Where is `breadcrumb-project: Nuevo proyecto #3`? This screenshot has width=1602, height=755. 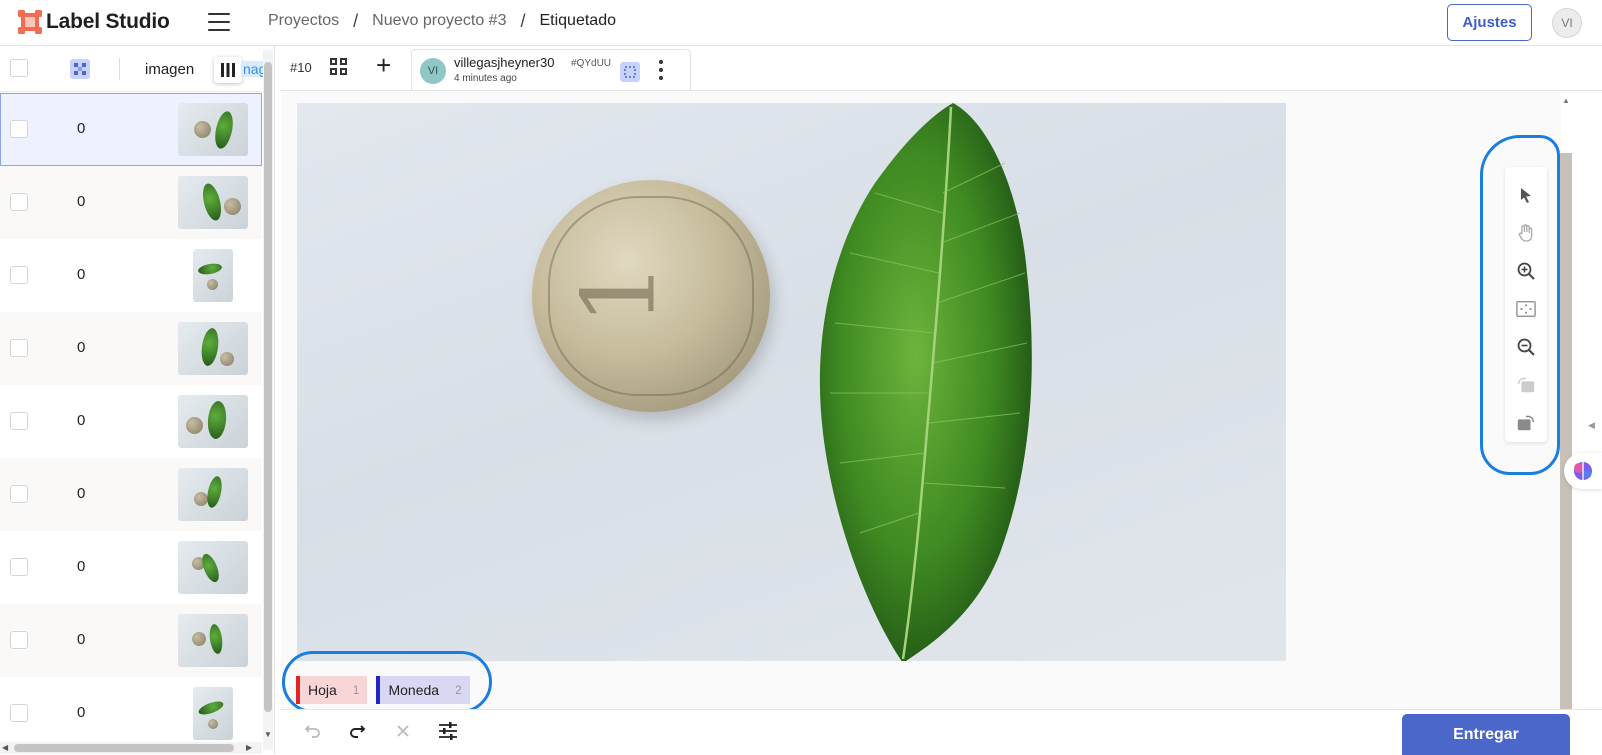
breadcrumb-project: Nuevo proyecto #3 is located at coordinates (439, 21).